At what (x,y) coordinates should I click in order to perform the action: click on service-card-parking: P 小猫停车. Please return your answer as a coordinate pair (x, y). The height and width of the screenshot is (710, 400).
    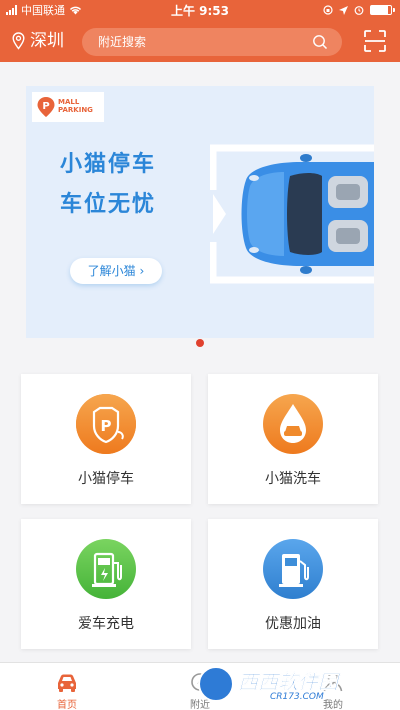
    Looking at the image, I should click on (106, 439).